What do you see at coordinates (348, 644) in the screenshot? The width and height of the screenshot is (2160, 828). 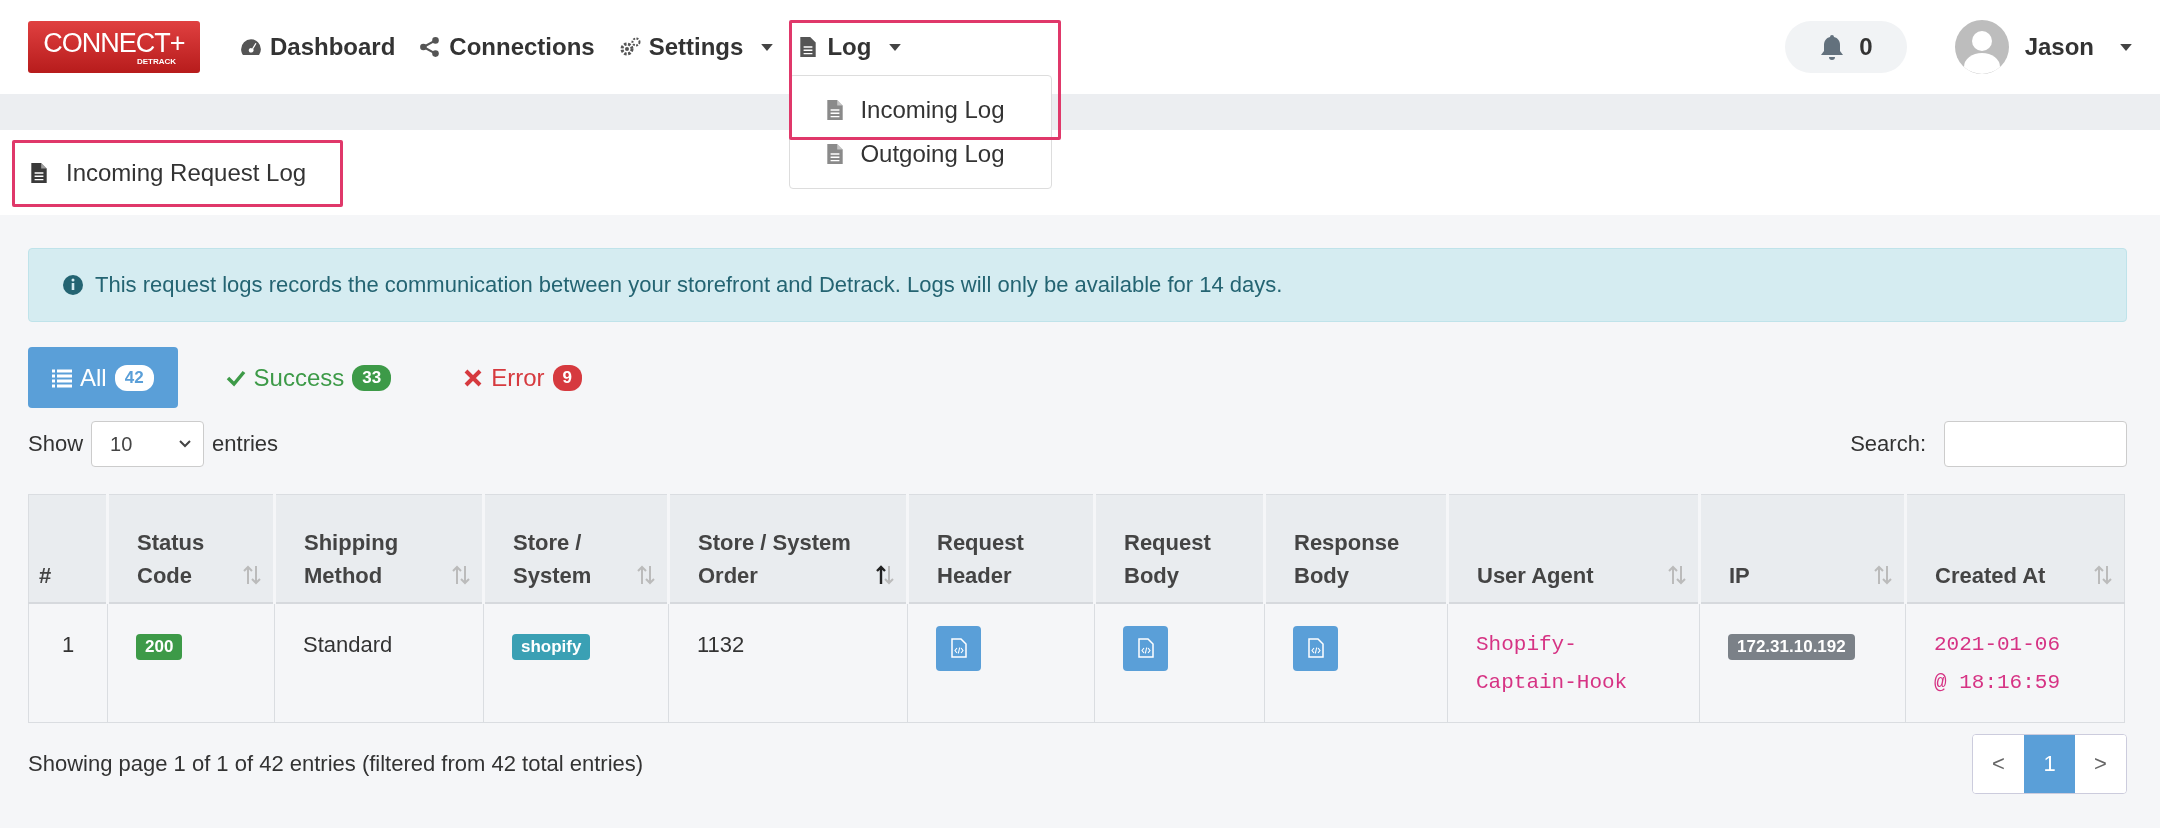 I see `table-cell: Standard` at bounding box center [348, 644].